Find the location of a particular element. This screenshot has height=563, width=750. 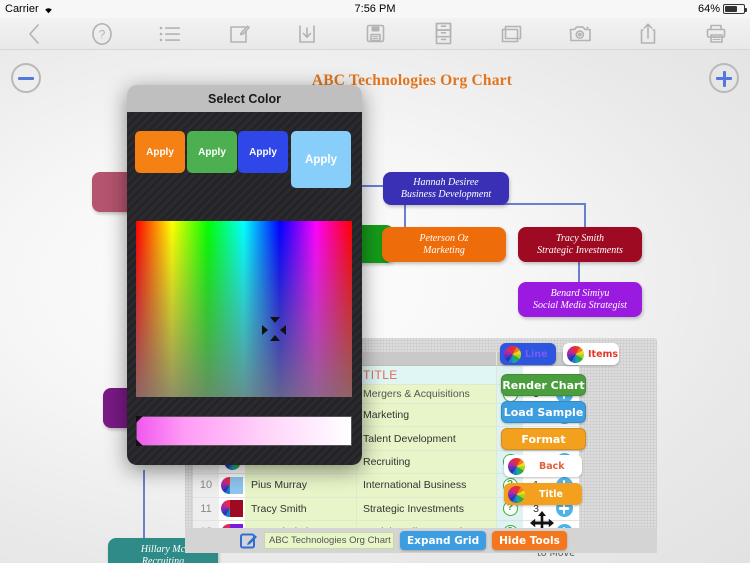

crosshair-right-triangle is located at coordinates (283, 330).